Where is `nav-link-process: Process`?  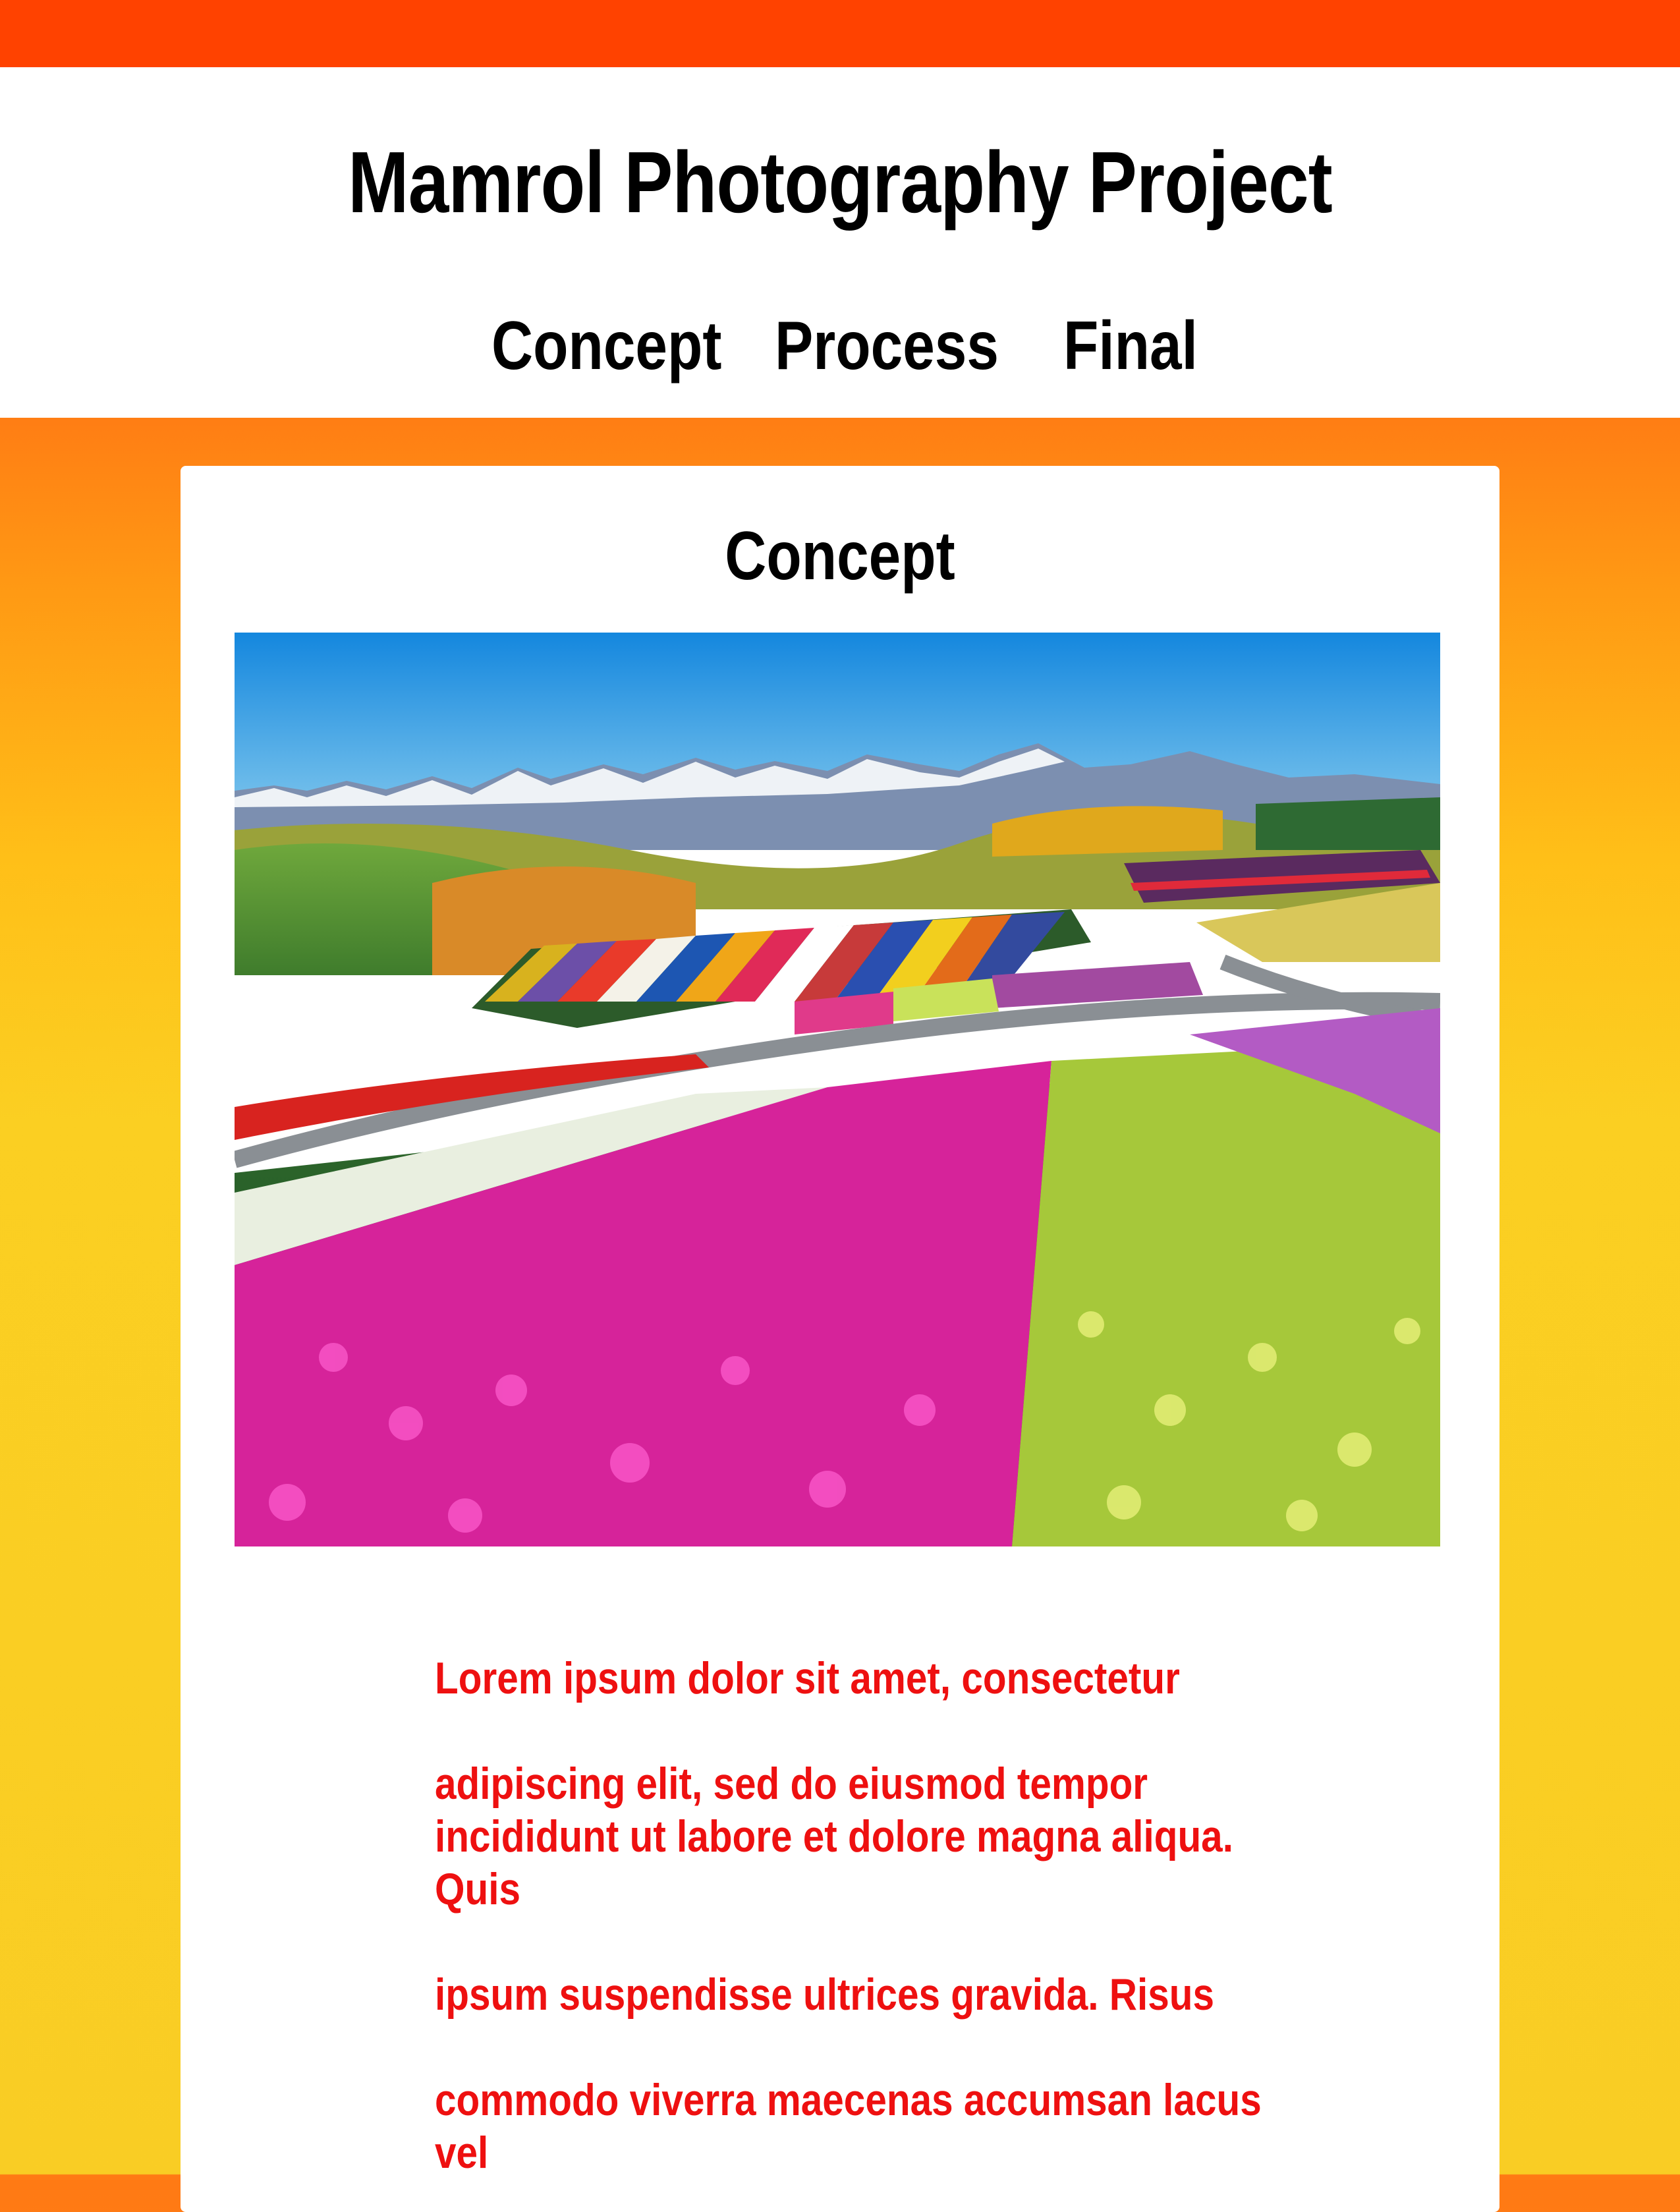 nav-link-process: Process is located at coordinates (887, 346).